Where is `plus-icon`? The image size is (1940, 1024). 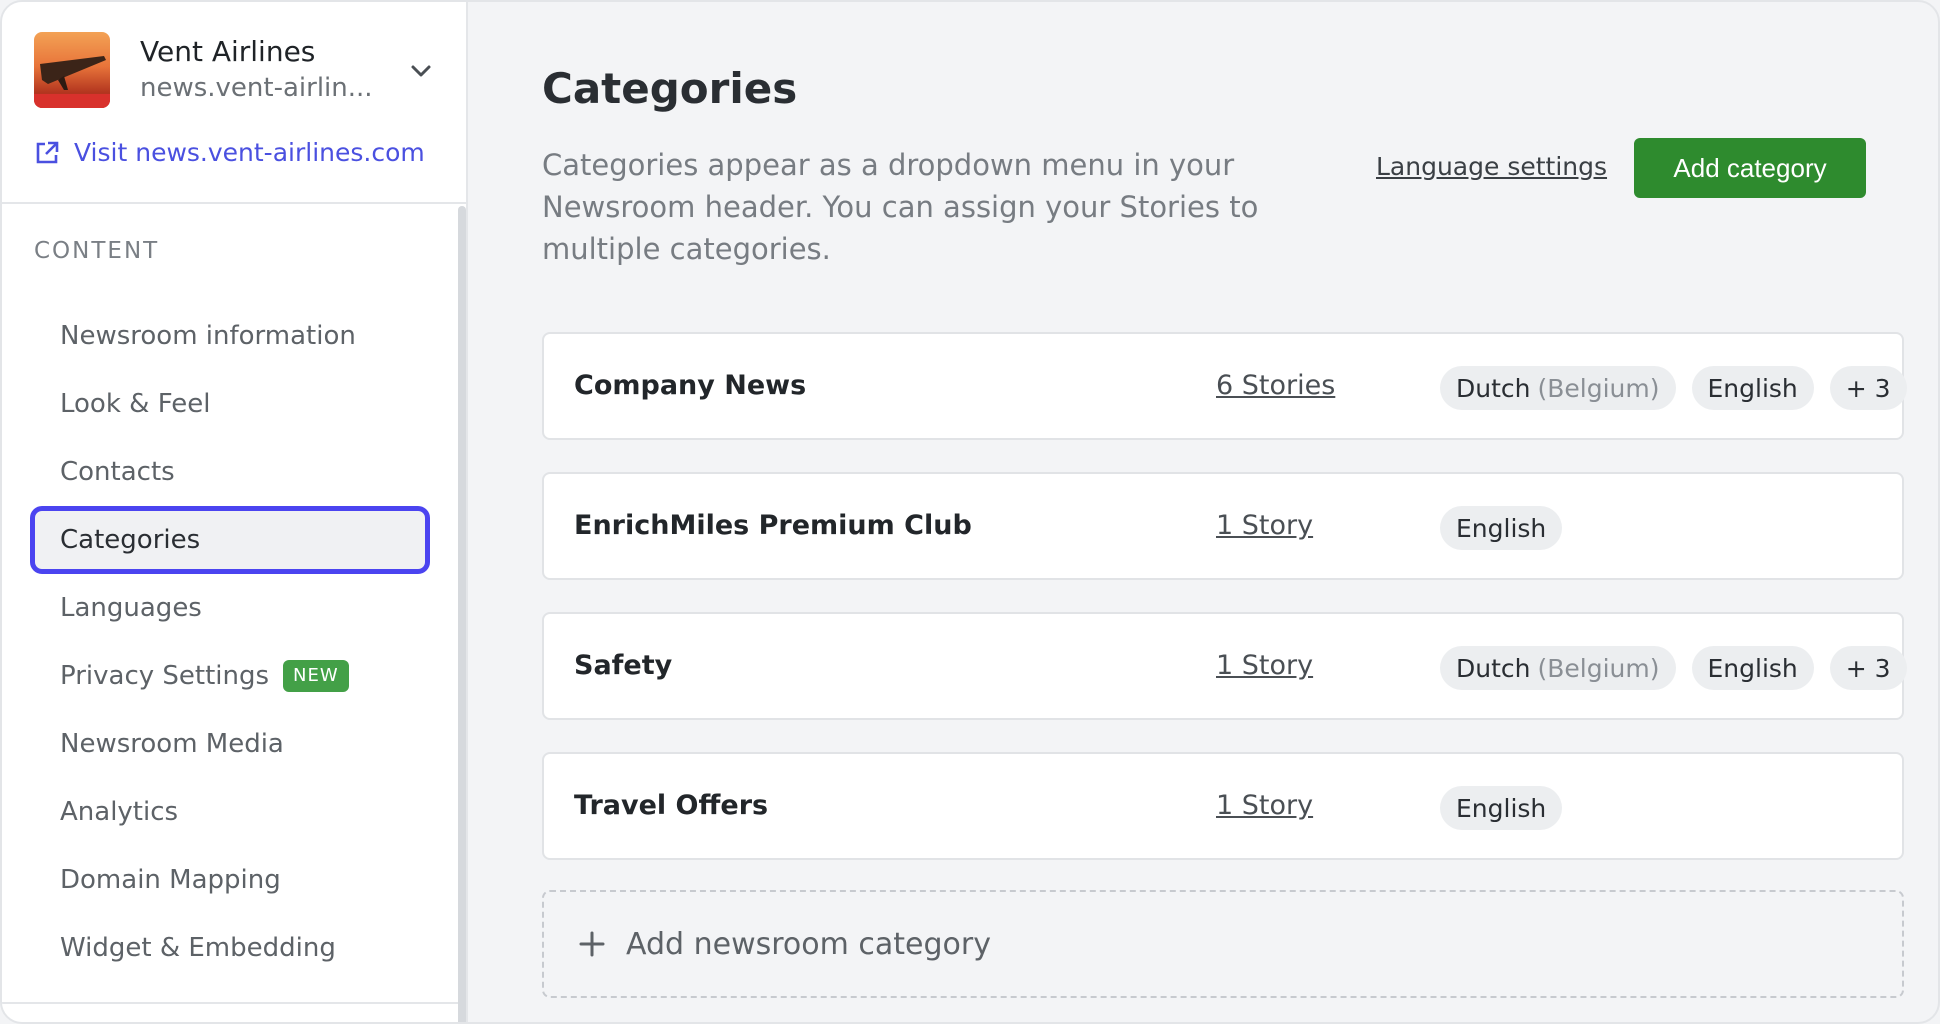
plus-icon is located at coordinates (592, 944).